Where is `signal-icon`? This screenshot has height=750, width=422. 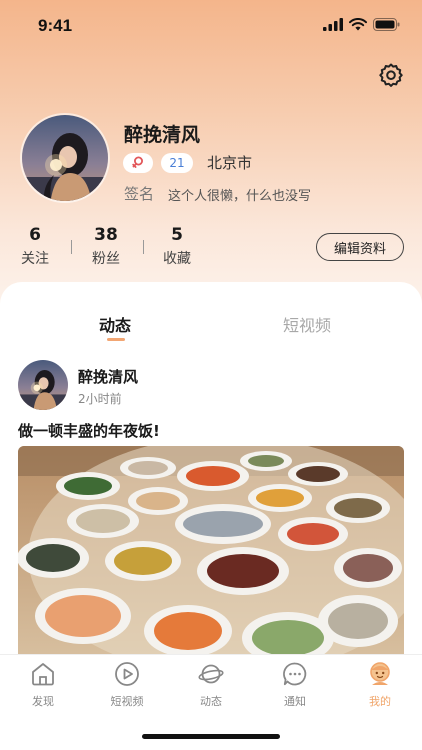 signal-icon is located at coordinates (333, 24).